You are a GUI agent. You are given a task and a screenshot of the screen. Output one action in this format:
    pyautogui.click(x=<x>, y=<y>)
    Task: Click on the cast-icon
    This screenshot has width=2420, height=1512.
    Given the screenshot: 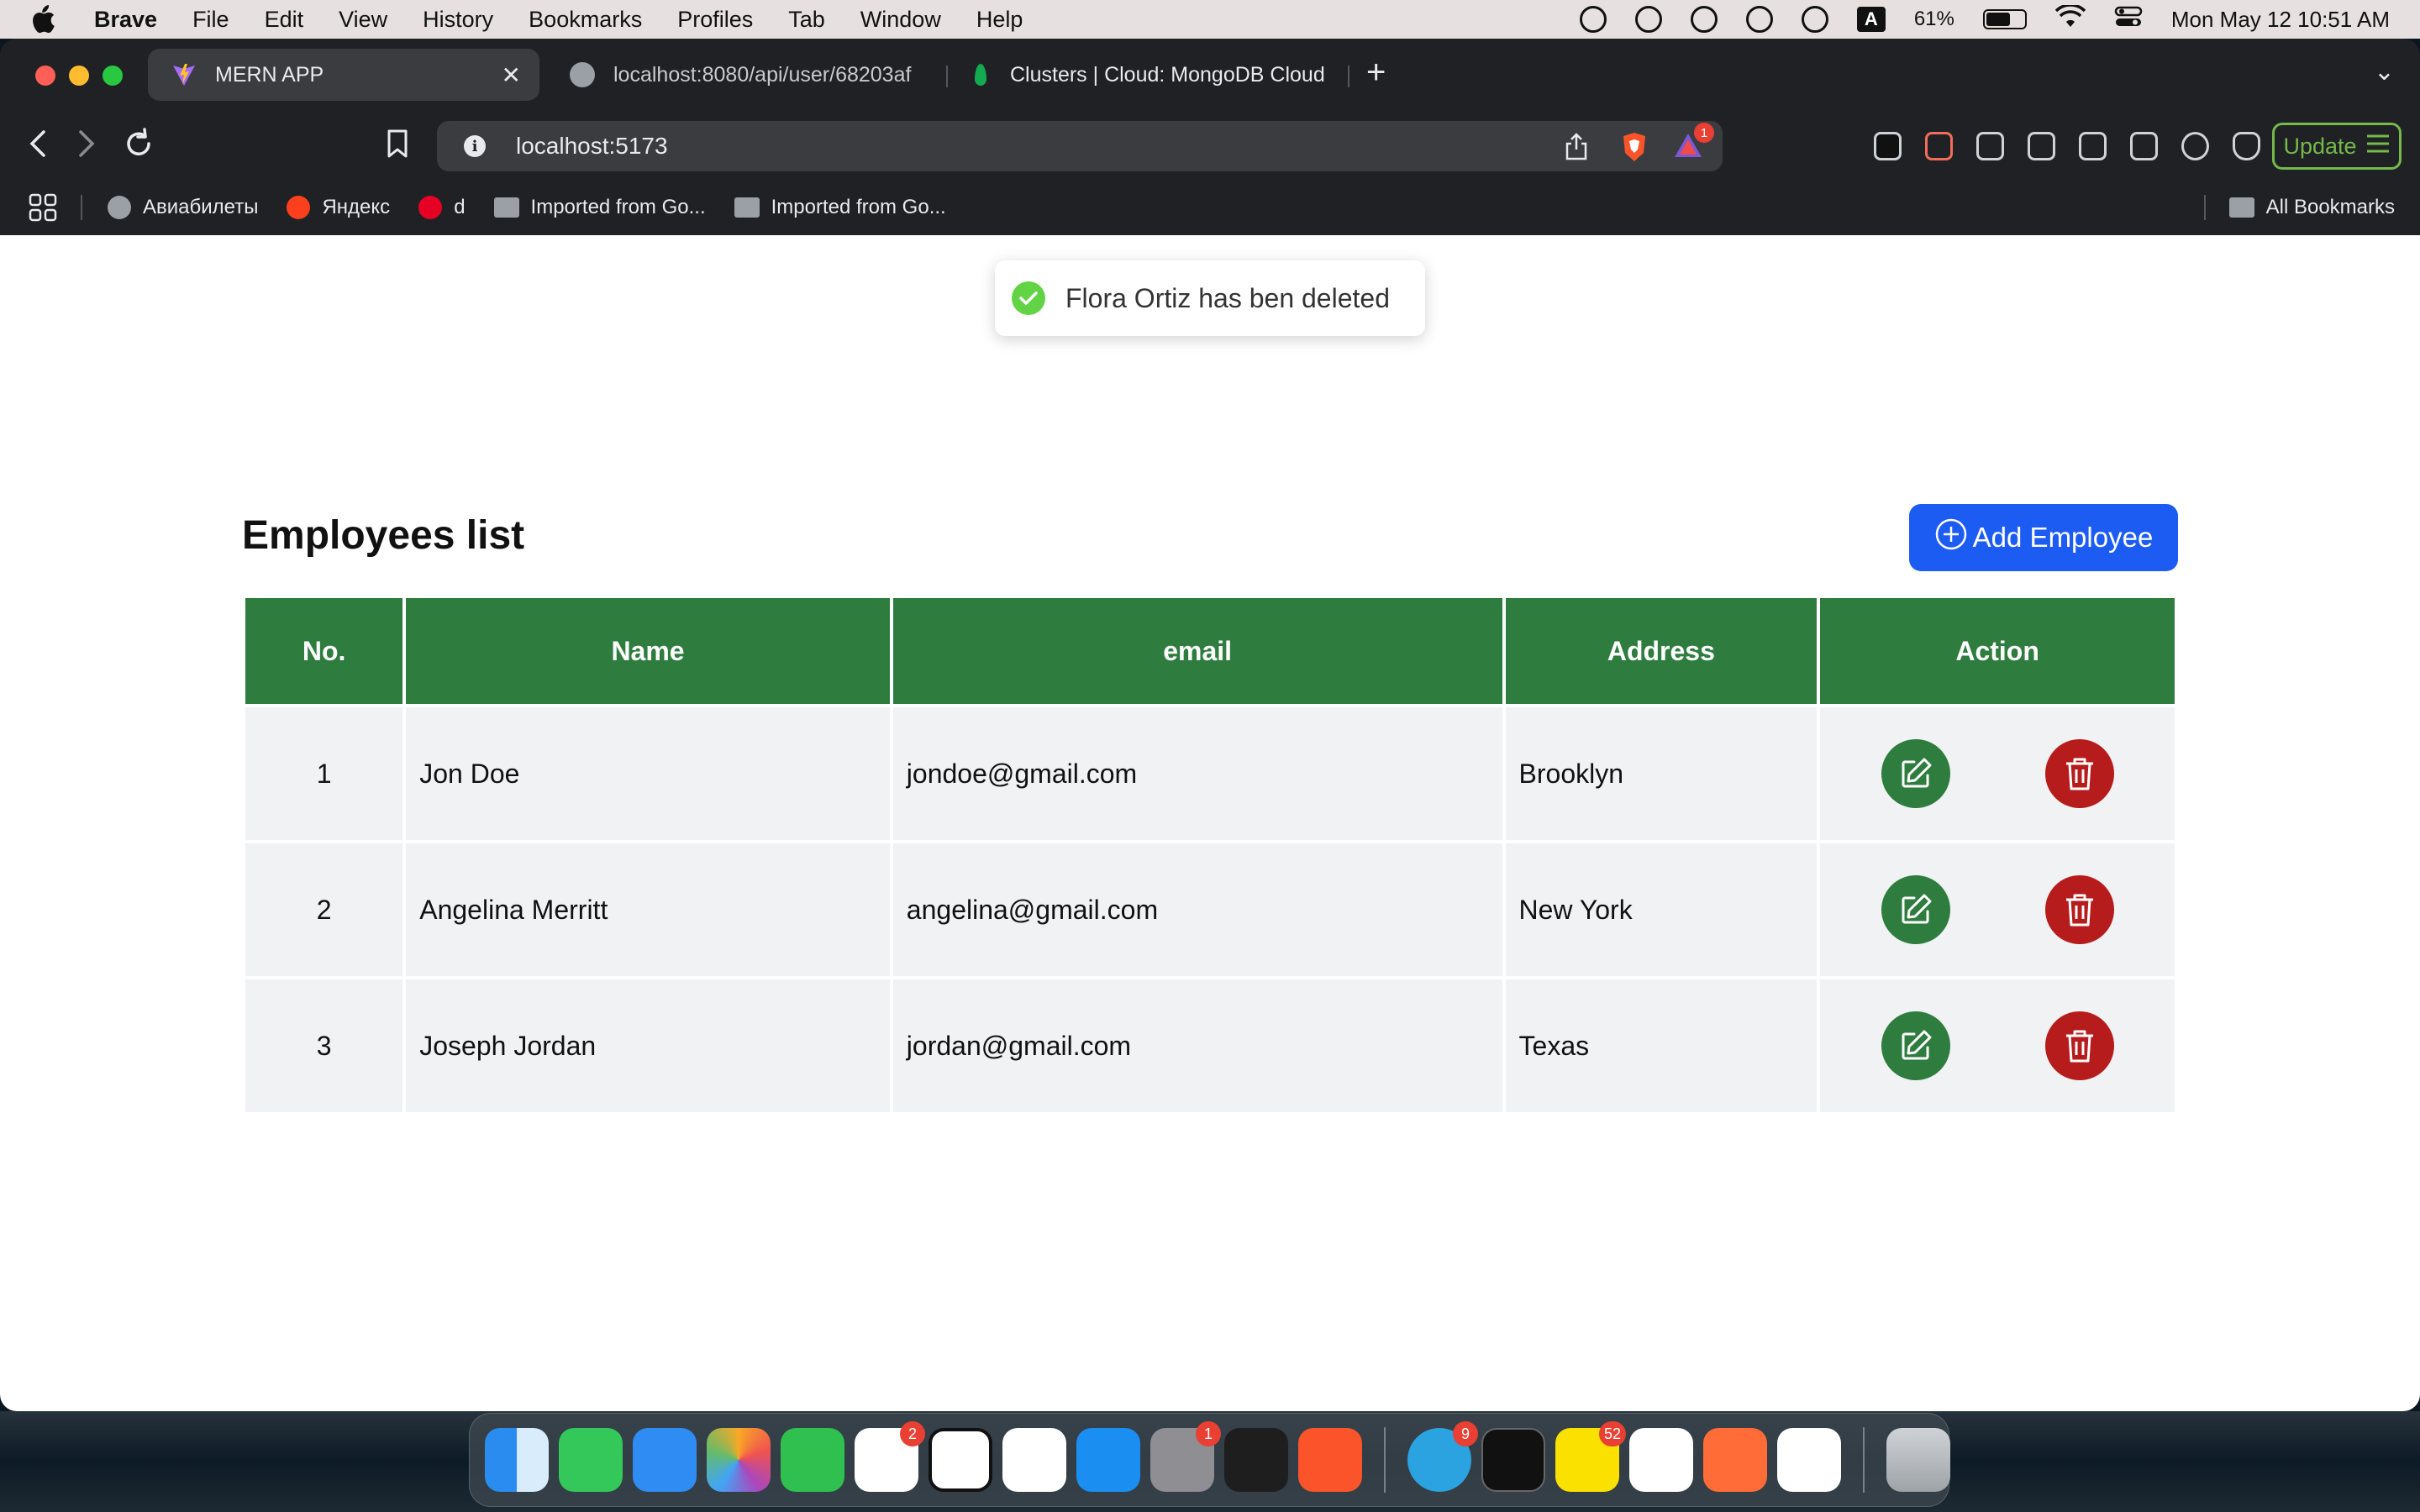 What is the action you would take?
    pyautogui.click(x=1990, y=146)
    